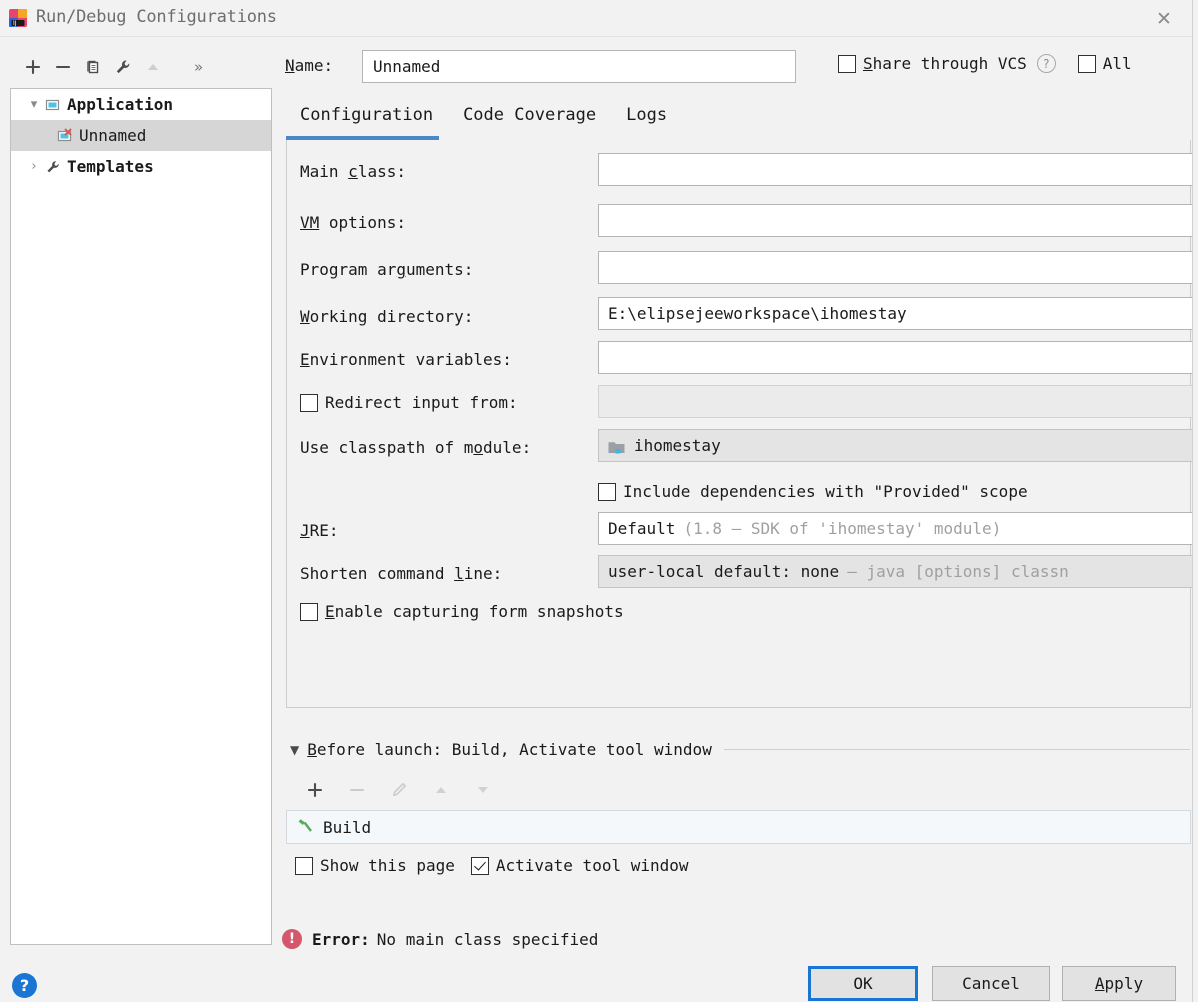 This screenshot has width=1198, height=1002. I want to click on program-arguments-label: Program arguments:, so click(387, 269).